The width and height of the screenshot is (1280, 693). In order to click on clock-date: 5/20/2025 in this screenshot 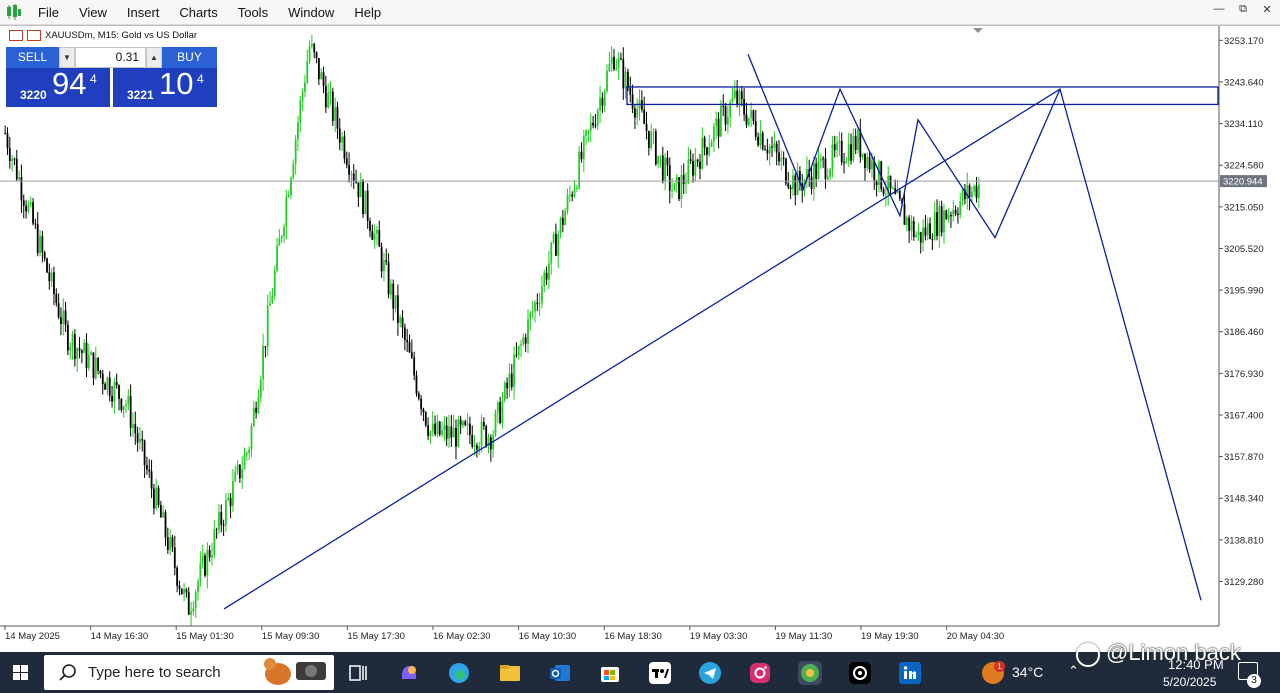, I will do `click(1189, 682)`.